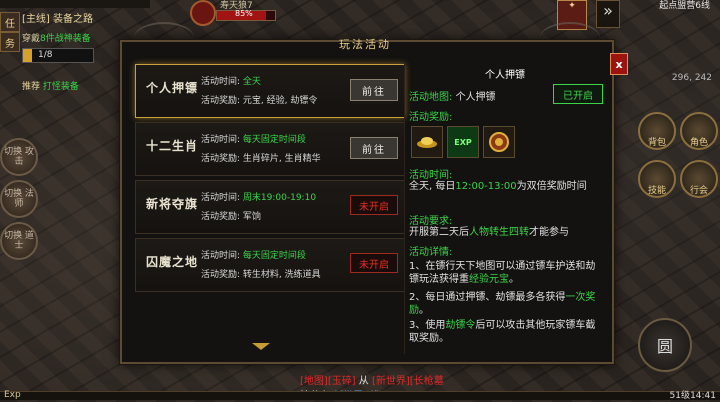  Describe the element at coordinates (691, 78) in the screenshot. I see `player-coords: 296, 242` at that location.